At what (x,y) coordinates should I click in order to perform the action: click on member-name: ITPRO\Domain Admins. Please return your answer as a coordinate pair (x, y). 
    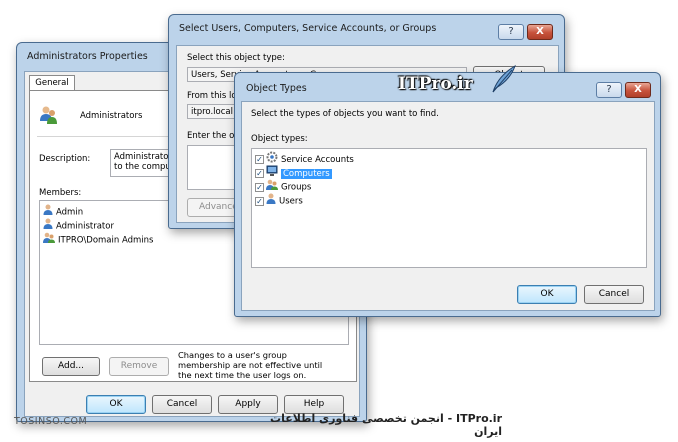
    Looking at the image, I should click on (106, 240).